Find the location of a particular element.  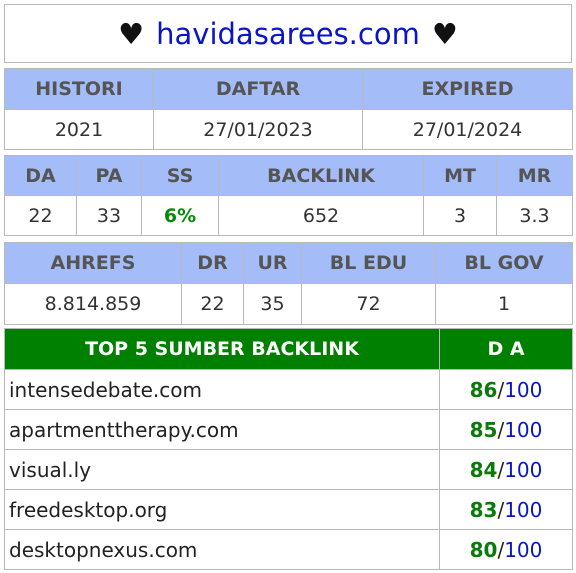

header-mr: MR is located at coordinates (534, 175).